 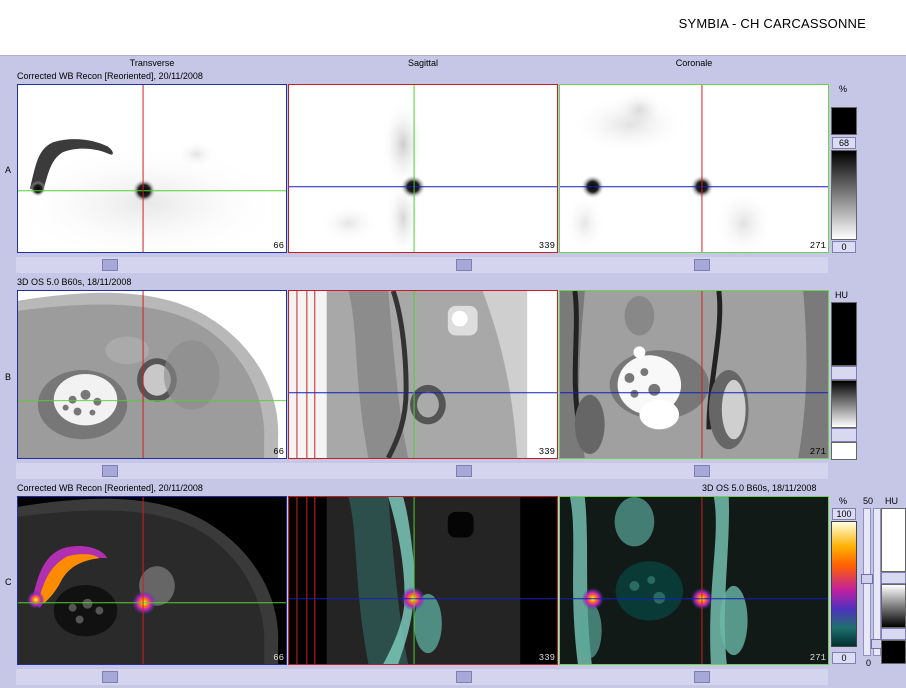 What do you see at coordinates (868, 501) in the screenshot?
I see `blend-slider-label: 50` at bounding box center [868, 501].